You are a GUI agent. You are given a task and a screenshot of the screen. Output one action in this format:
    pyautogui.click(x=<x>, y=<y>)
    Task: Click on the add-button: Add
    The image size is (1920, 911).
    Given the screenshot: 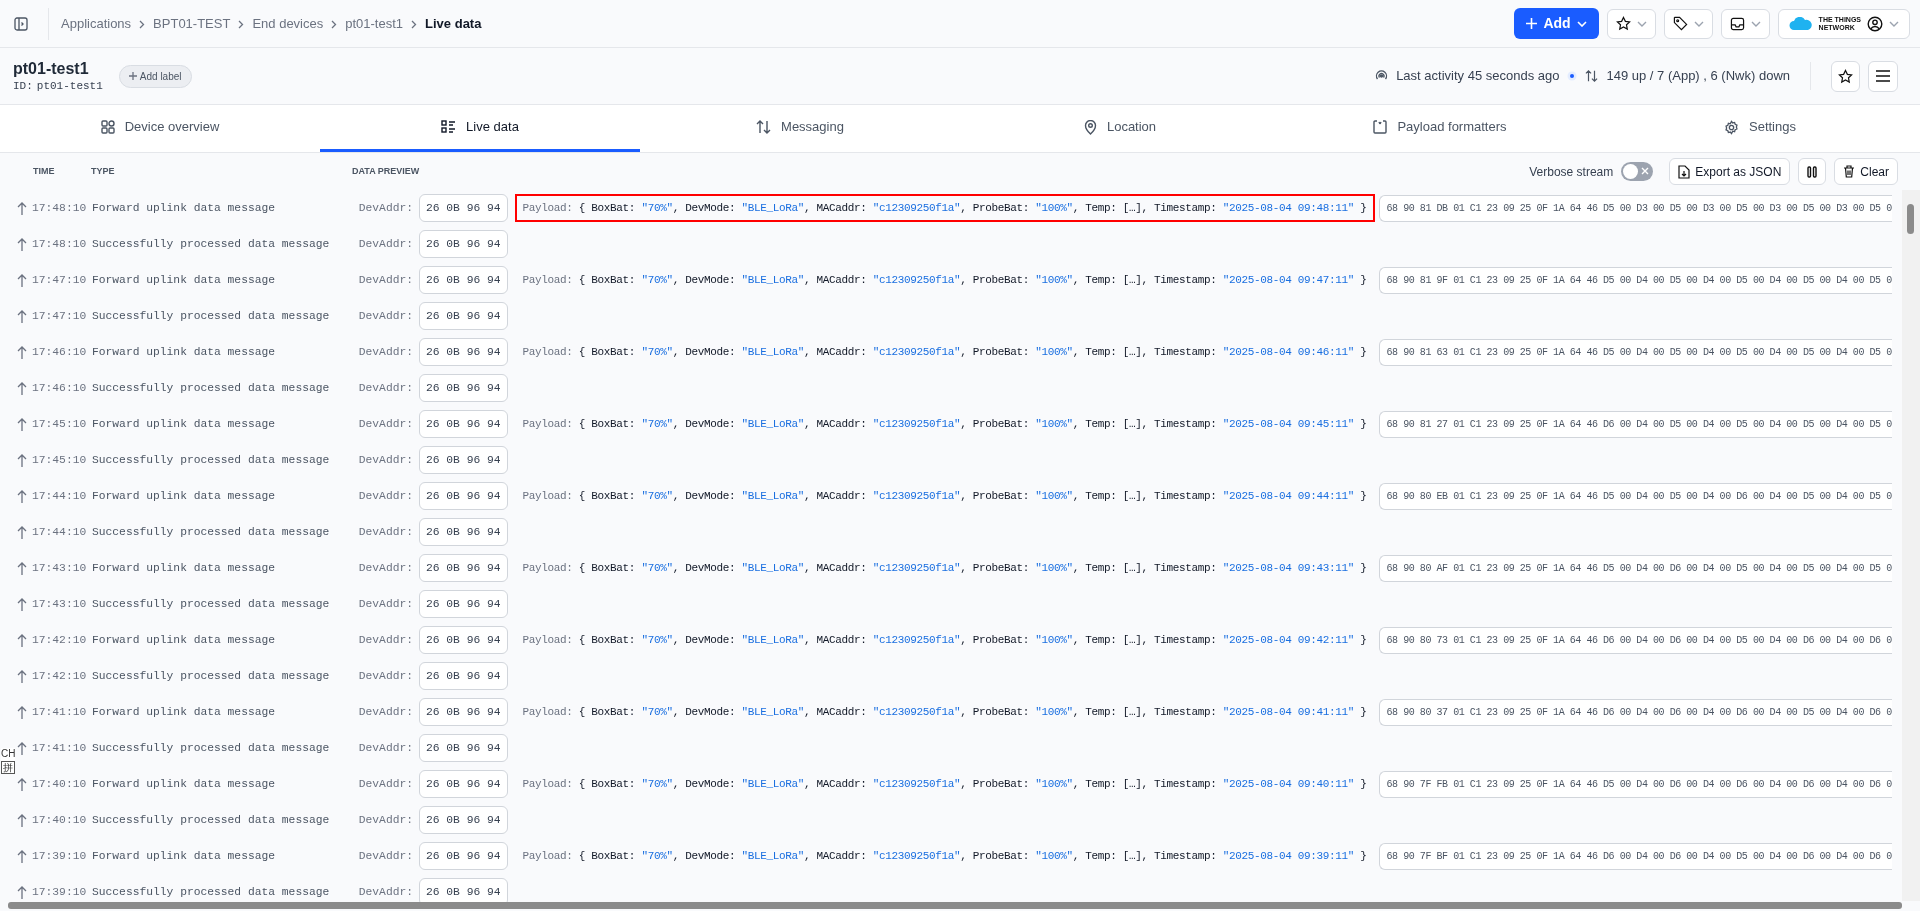 What is the action you would take?
    pyautogui.click(x=1556, y=23)
    